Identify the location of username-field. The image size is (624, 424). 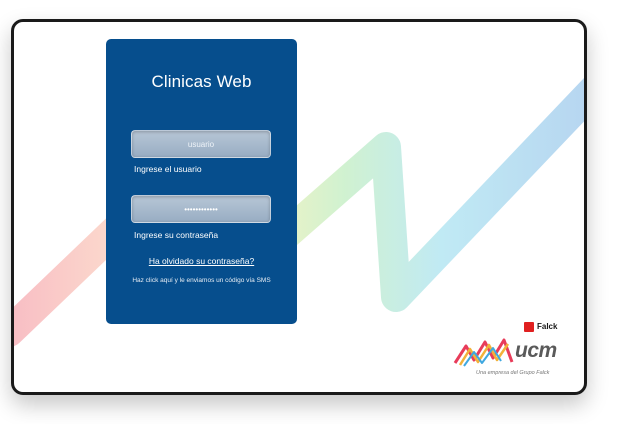
(201, 144).